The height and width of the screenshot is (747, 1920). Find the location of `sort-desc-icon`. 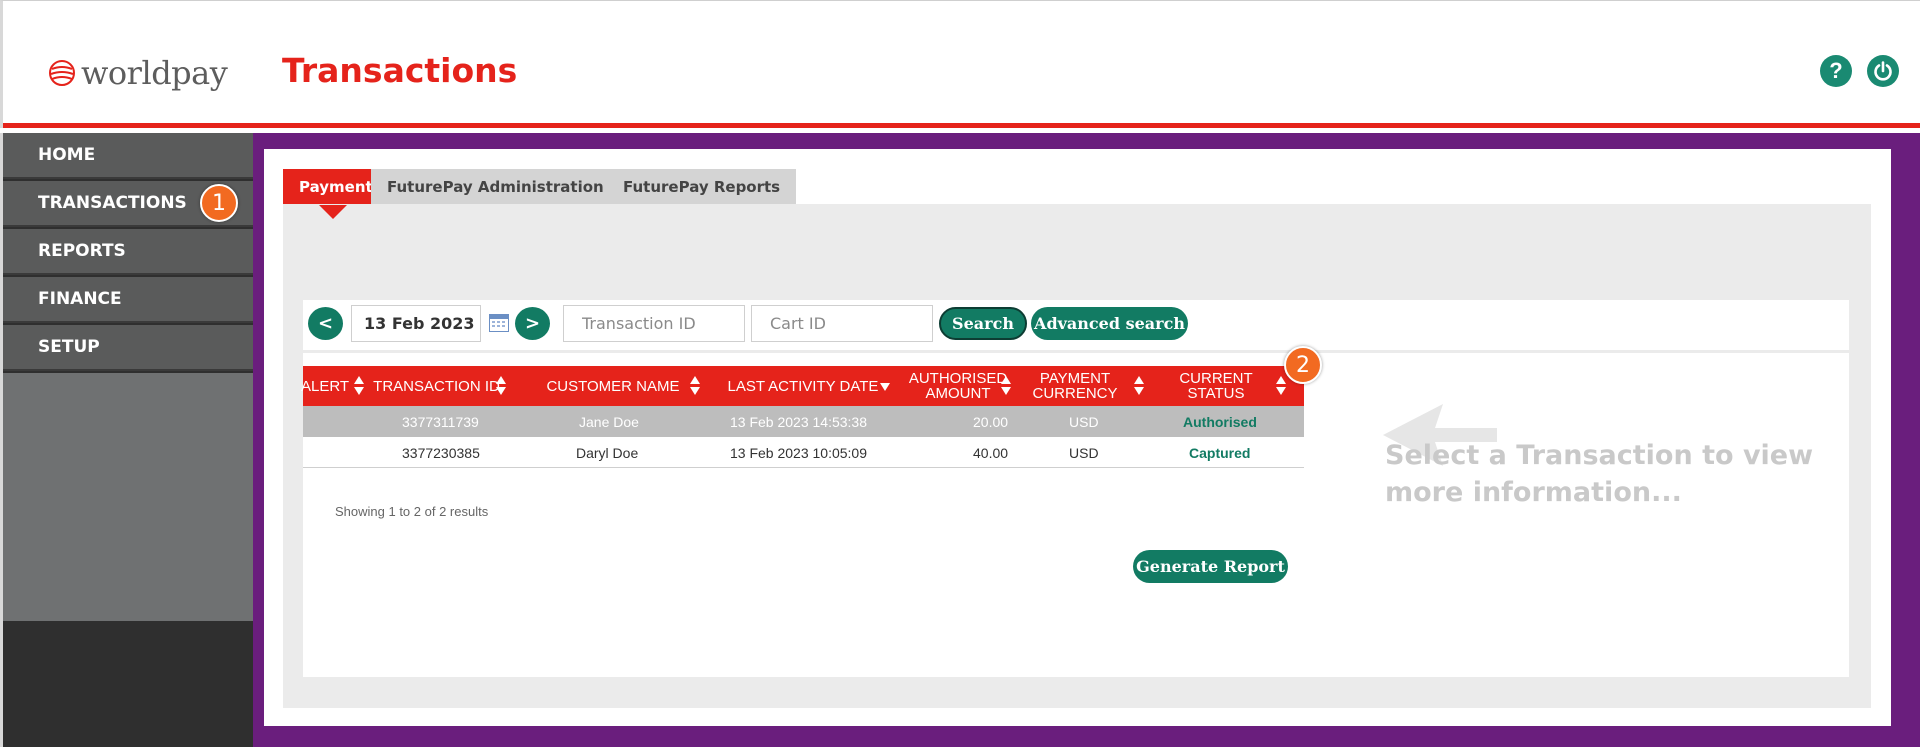

sort-desc-icon is located at coordinates (885, 387).